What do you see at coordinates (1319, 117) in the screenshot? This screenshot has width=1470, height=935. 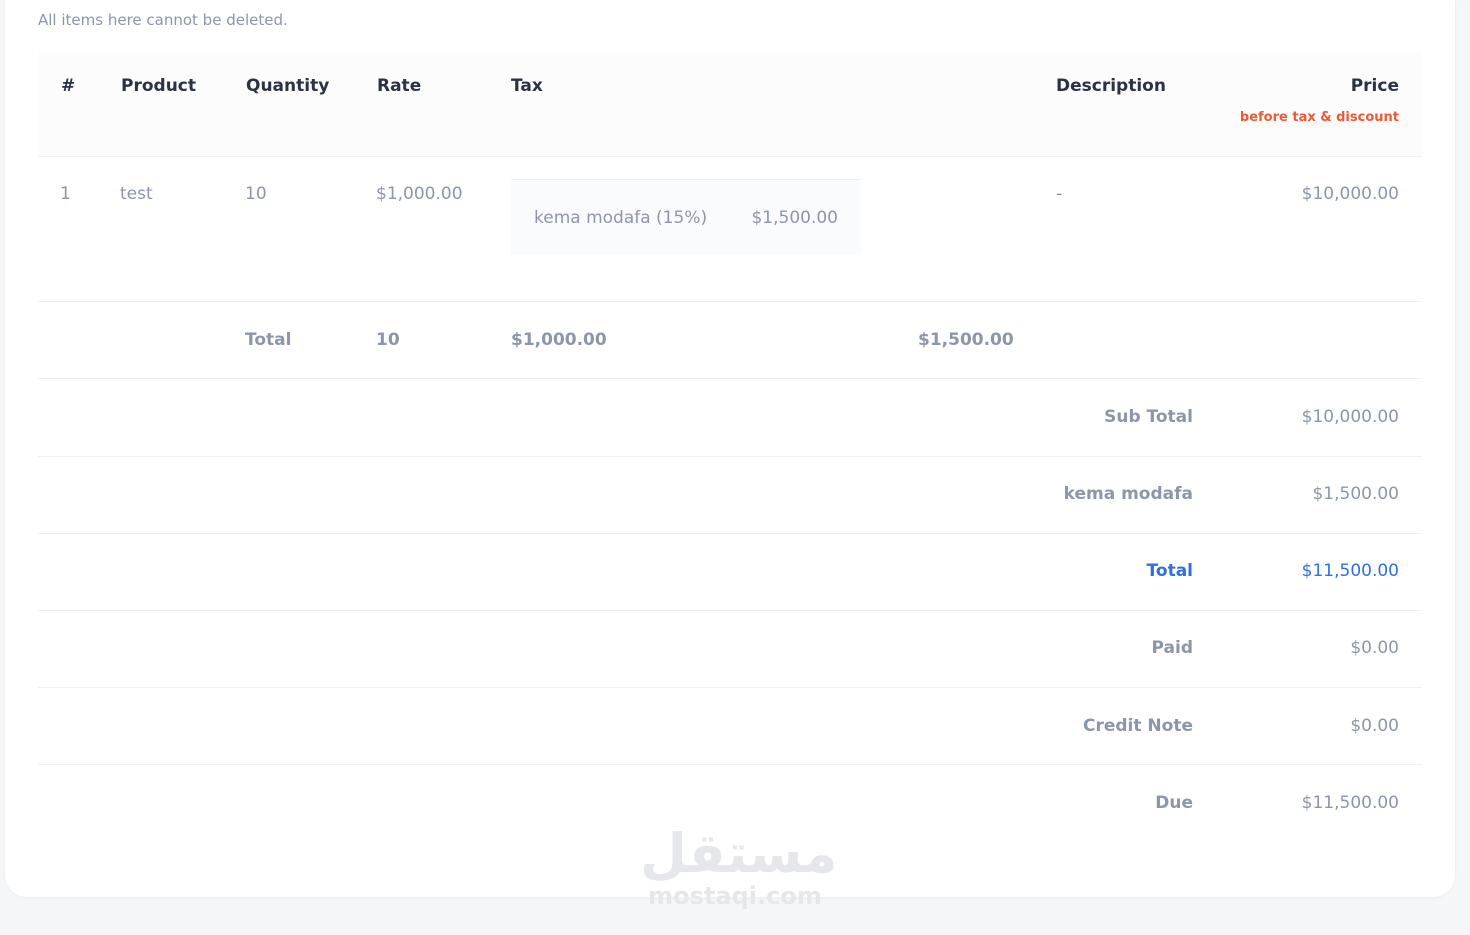 I see `header-price-note: before tax & discount` at bounding box center [1319, 117].